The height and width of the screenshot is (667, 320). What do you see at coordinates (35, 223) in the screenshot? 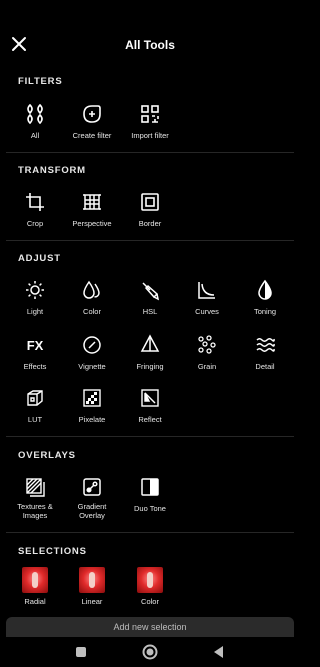
I see `tool-label: Crop` at bounding box center [35, 223].